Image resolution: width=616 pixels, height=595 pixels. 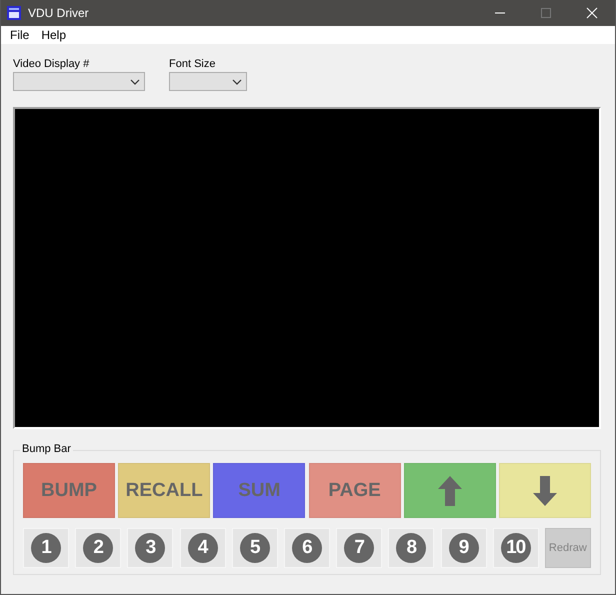 I want to click on window-title: VDU Driver, so click(x=58, y=13).